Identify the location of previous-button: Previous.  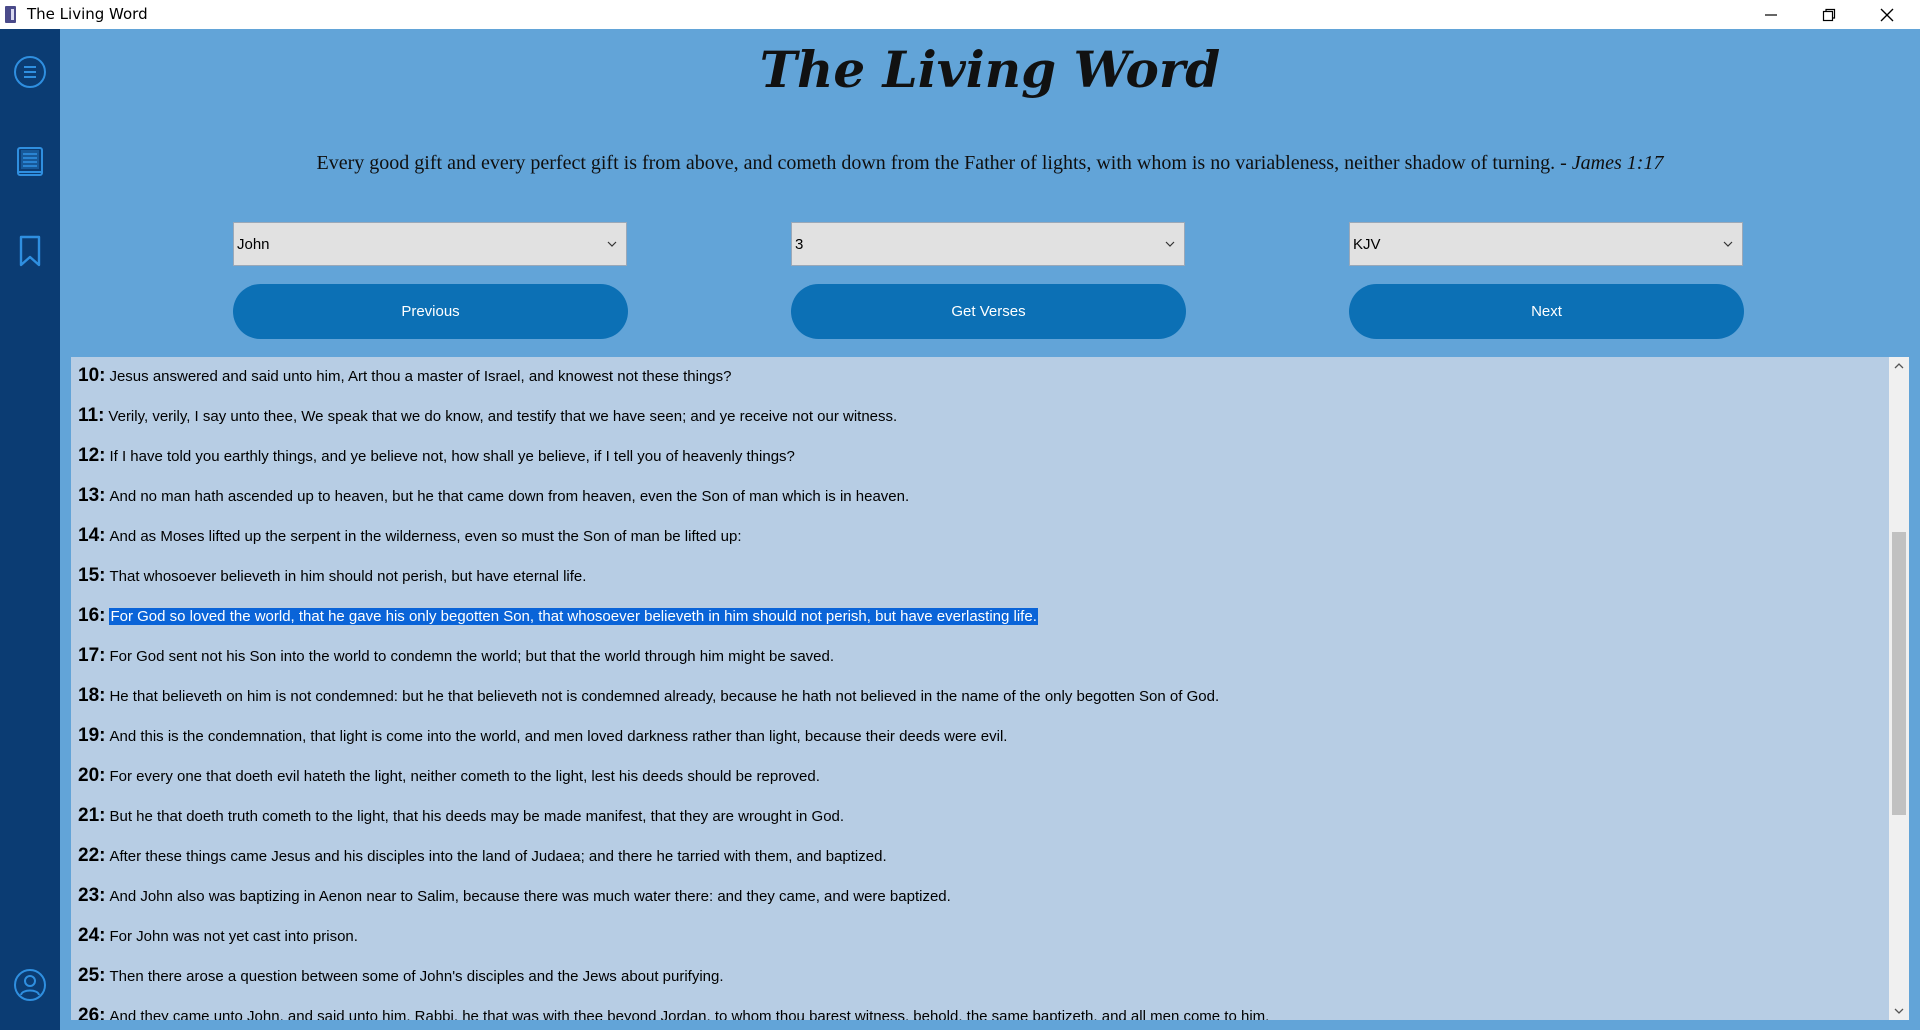
(430, 311).